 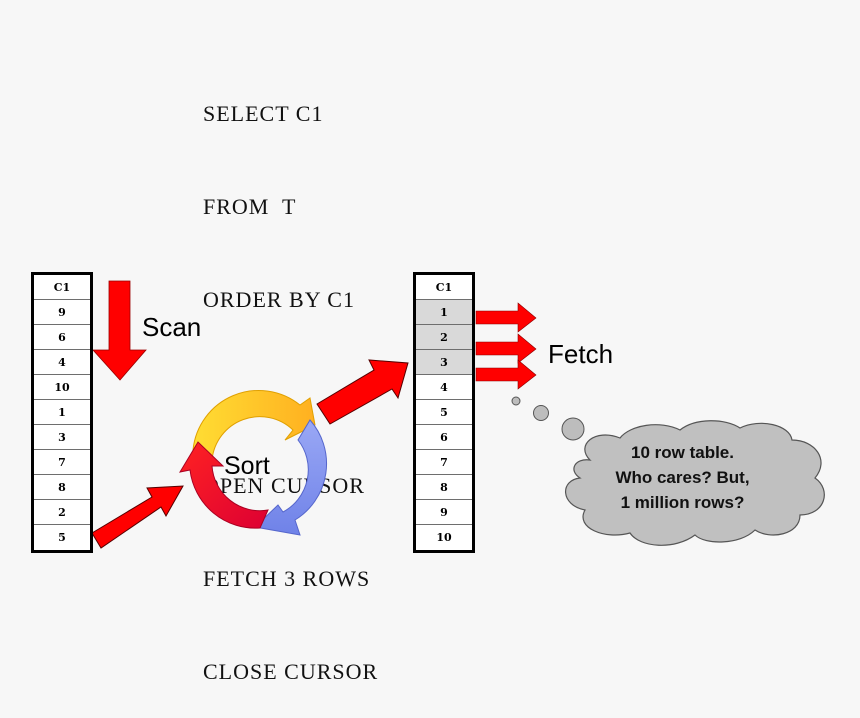 I want to click on thought-line: 1 million rows?, so click(x=682, y=502).